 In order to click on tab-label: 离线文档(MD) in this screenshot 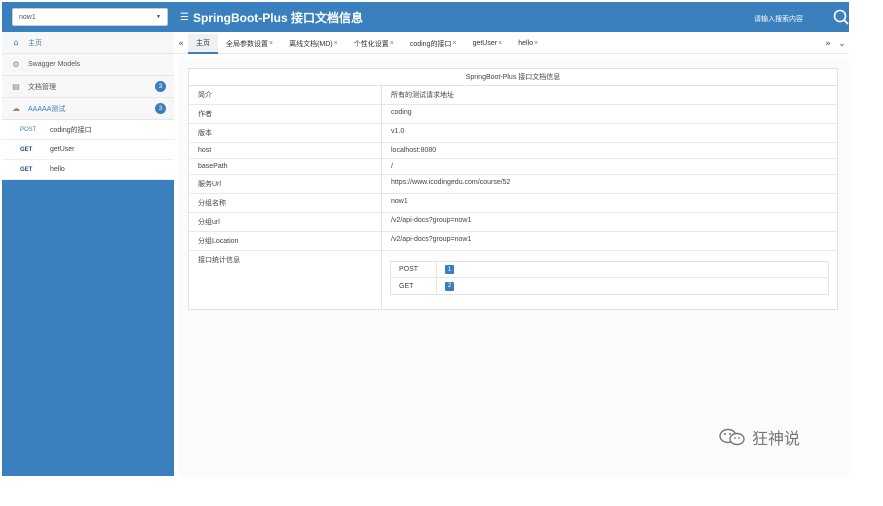, I will do `click(311, 44)`.